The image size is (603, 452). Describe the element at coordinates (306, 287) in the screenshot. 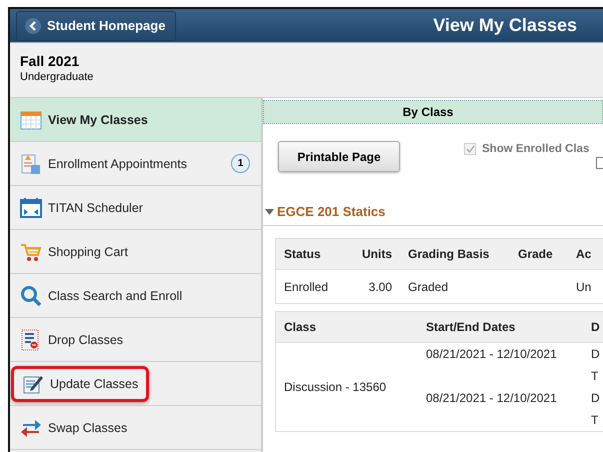

I see `table-cell-text: Enrolled` at that location.